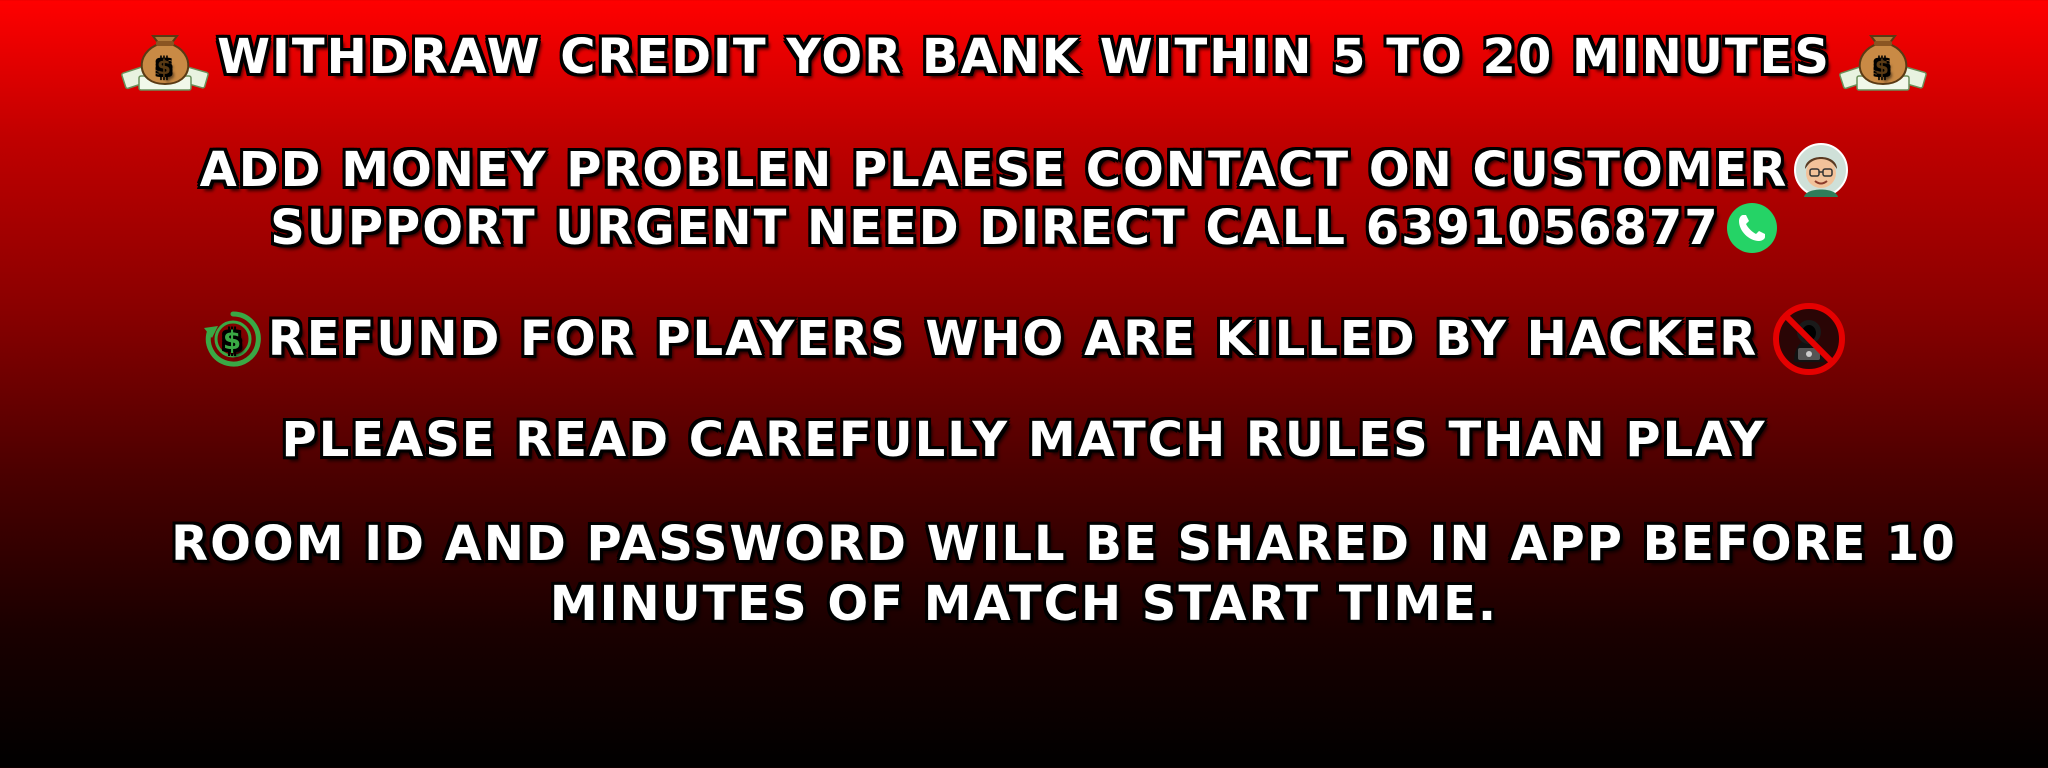  I want to click on whatsapp-call-icon, so click(1752, 228).